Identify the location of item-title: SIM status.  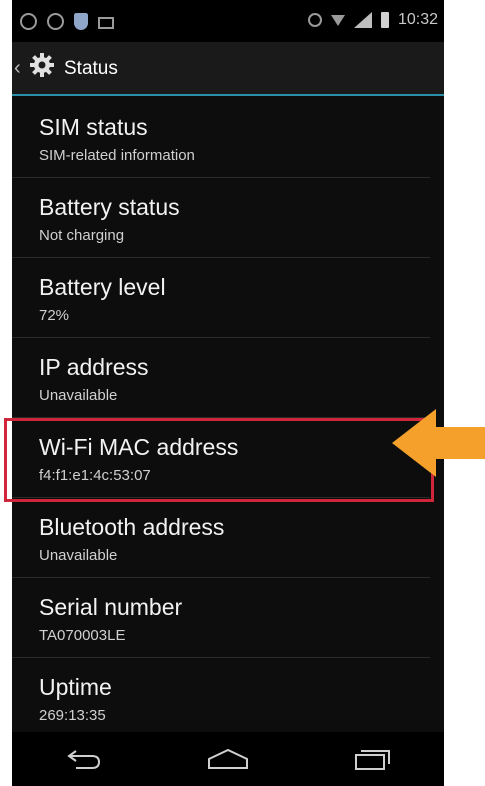
(93, 127).